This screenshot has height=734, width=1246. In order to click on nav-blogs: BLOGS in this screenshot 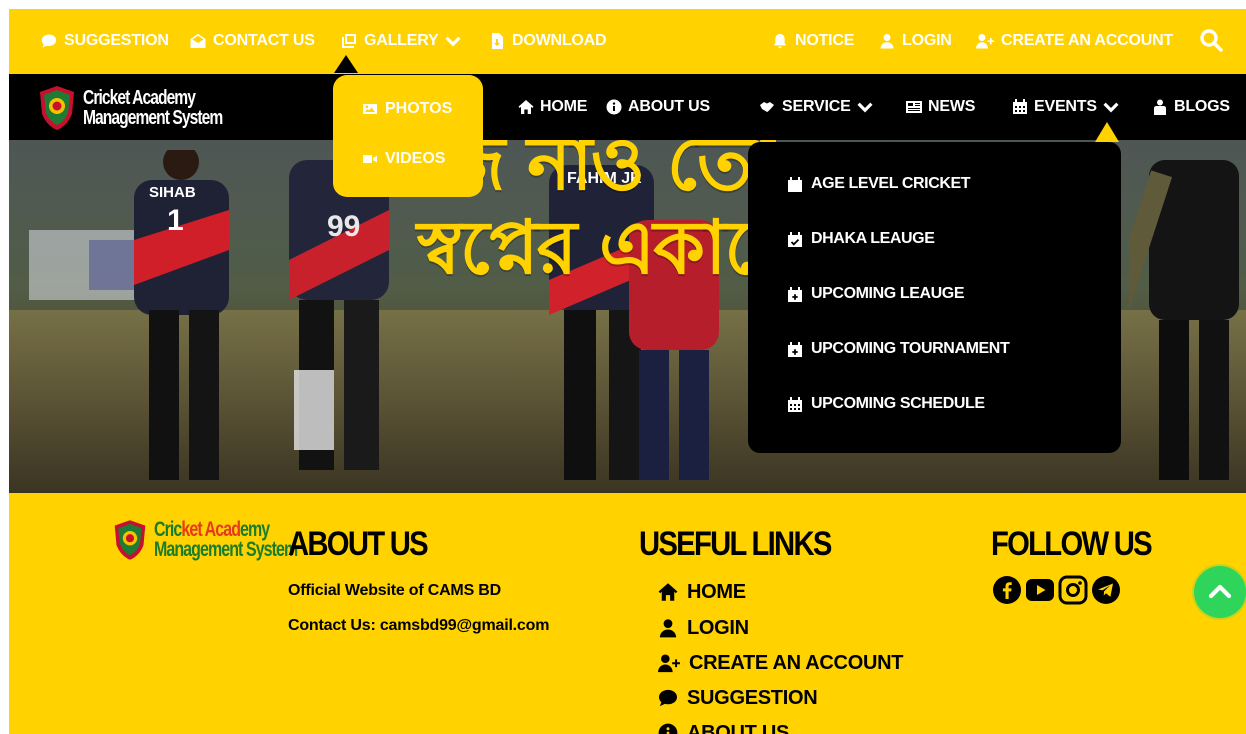, I will do `click(1191, 107)`.